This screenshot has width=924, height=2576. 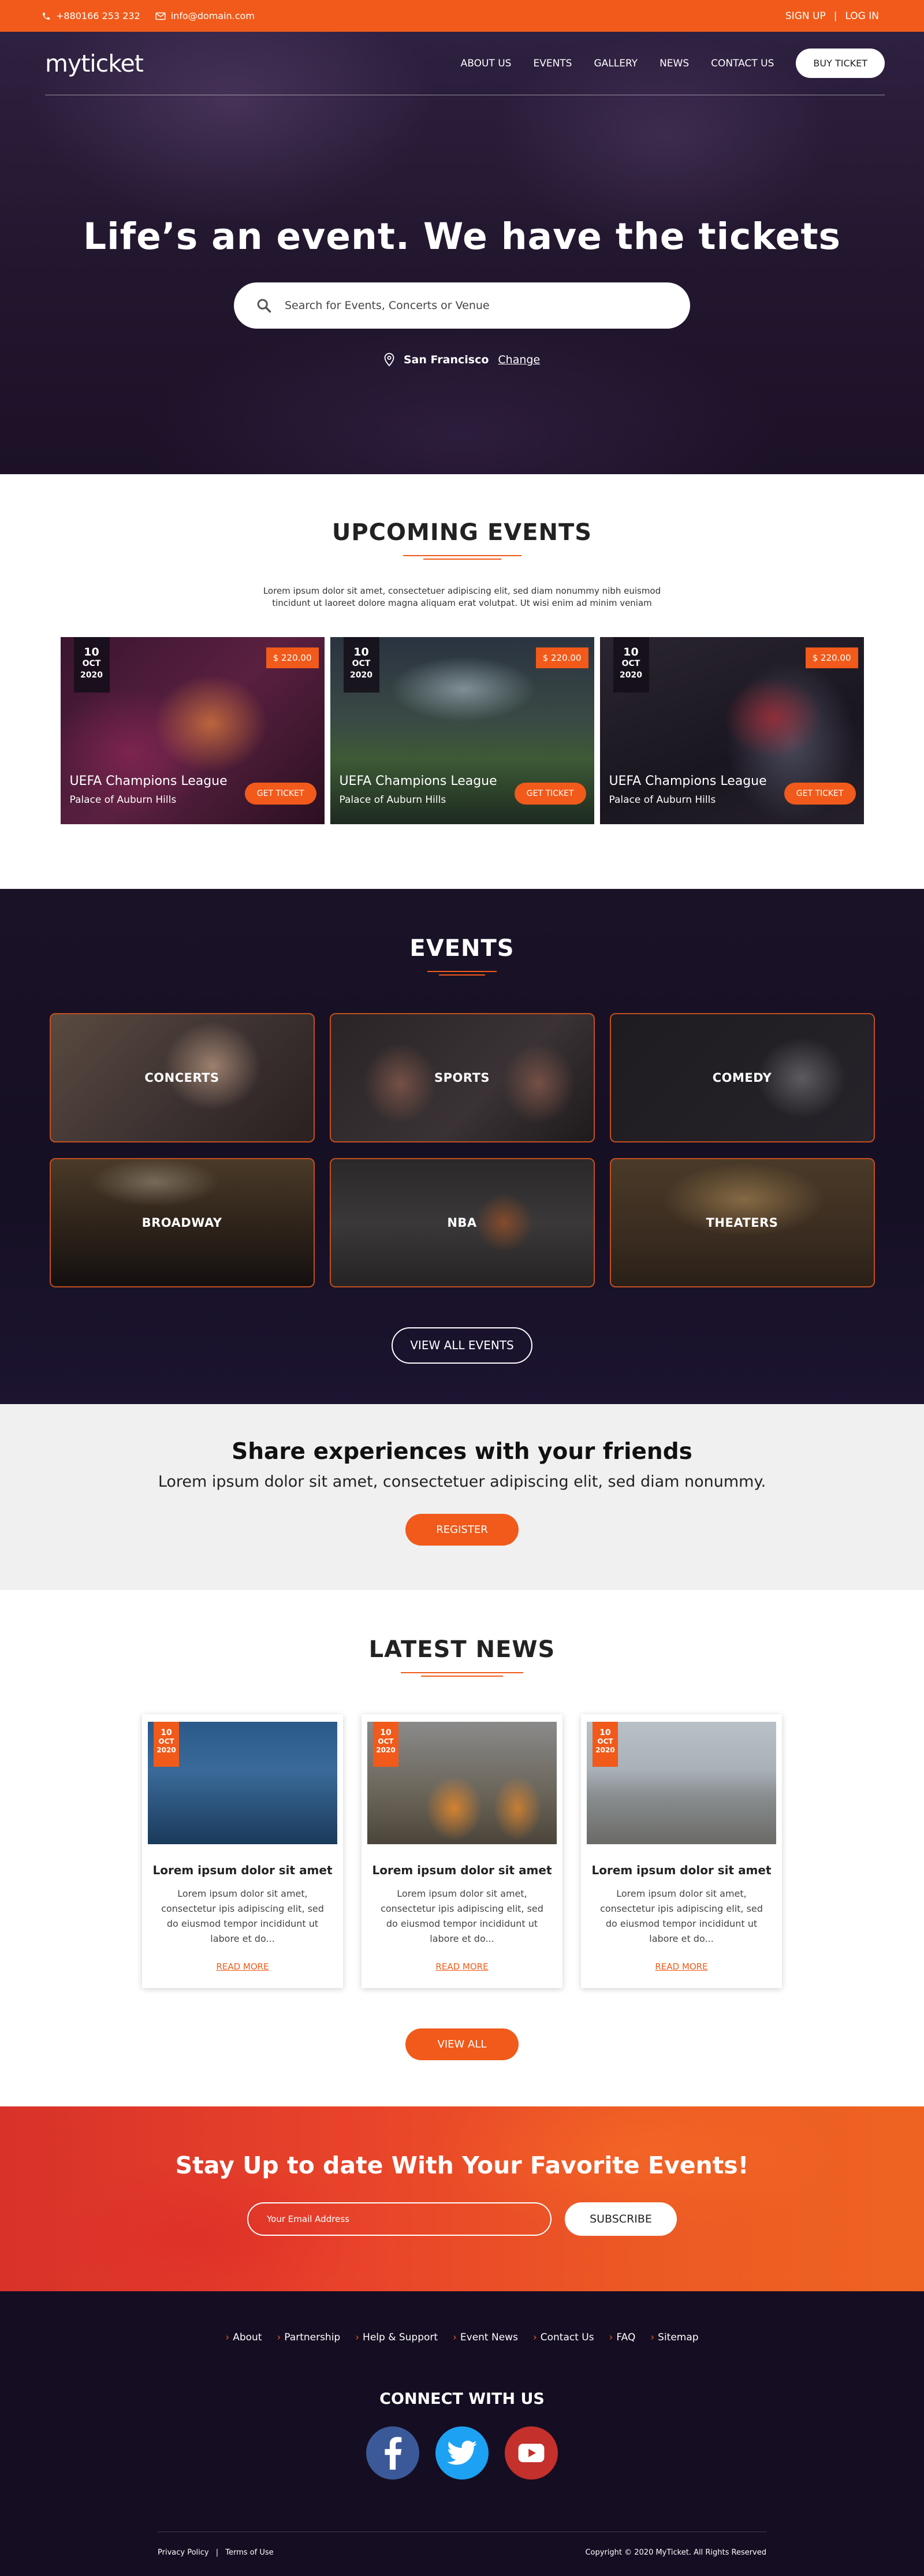 I want to click on buy-ticket-button: BUY TICKET, so click(x=840, y=63).